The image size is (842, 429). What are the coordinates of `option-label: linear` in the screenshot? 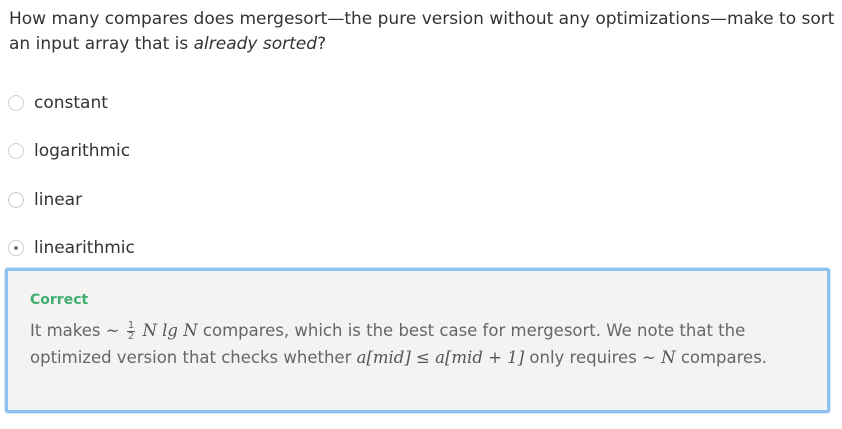 It's located at (58, 200).